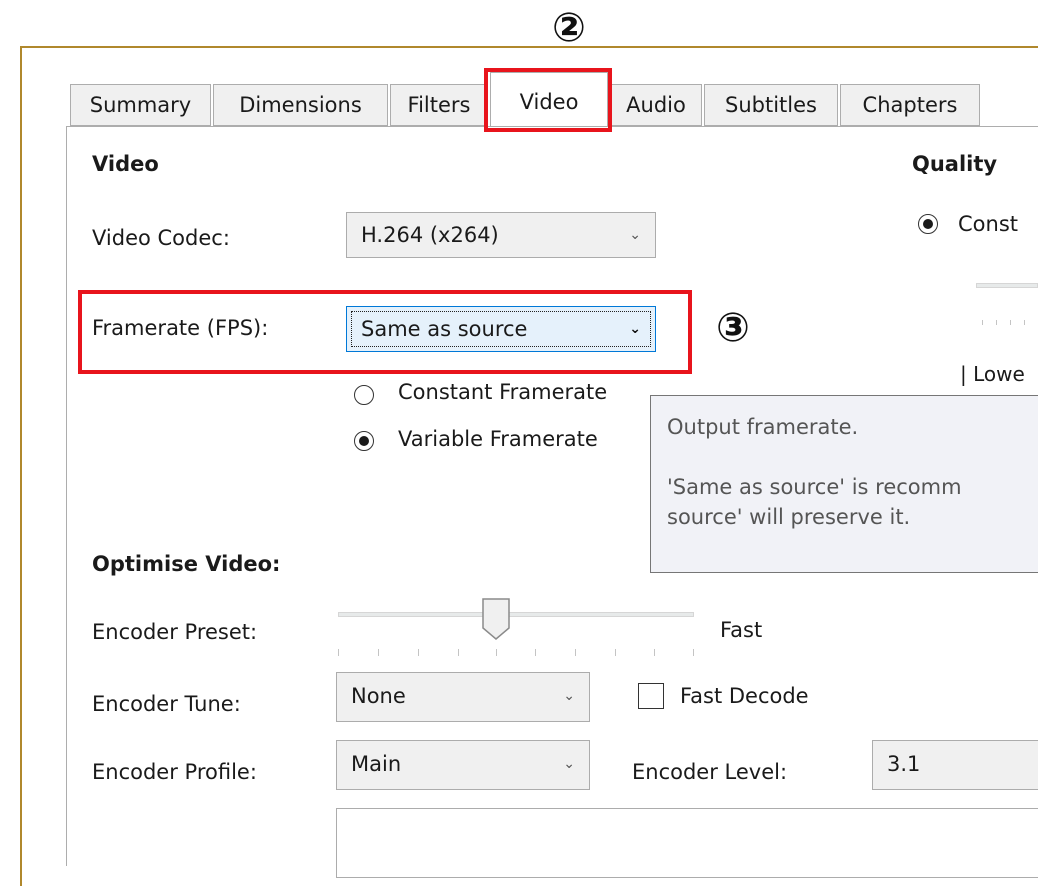  What do you see at coordinates (771, 105) in the screenshot?
I see `tab-subtitles: Subtitles` at bounding box center [771, 105].